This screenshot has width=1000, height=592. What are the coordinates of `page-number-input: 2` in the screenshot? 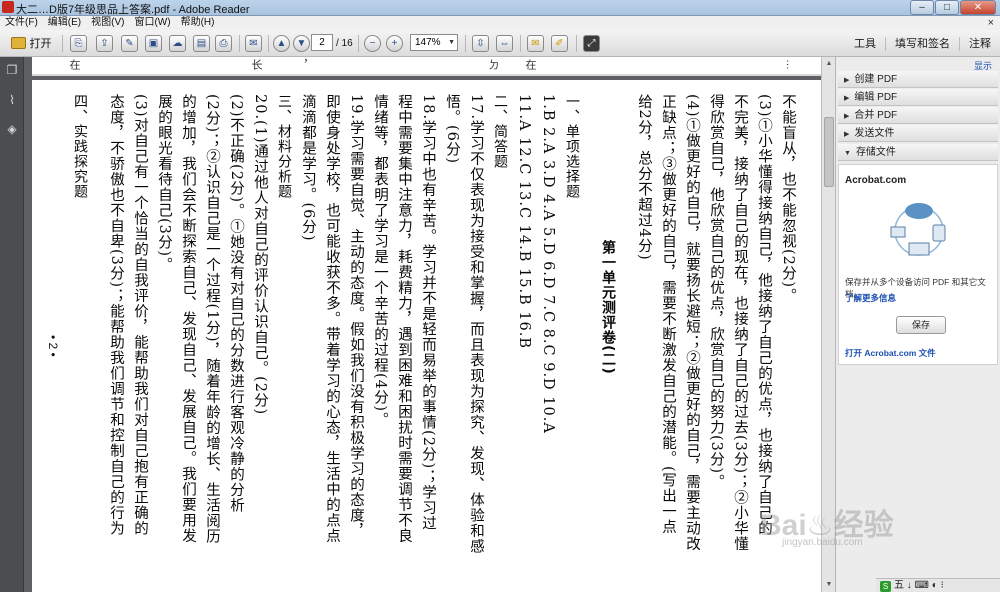 It's located at (322, 42).